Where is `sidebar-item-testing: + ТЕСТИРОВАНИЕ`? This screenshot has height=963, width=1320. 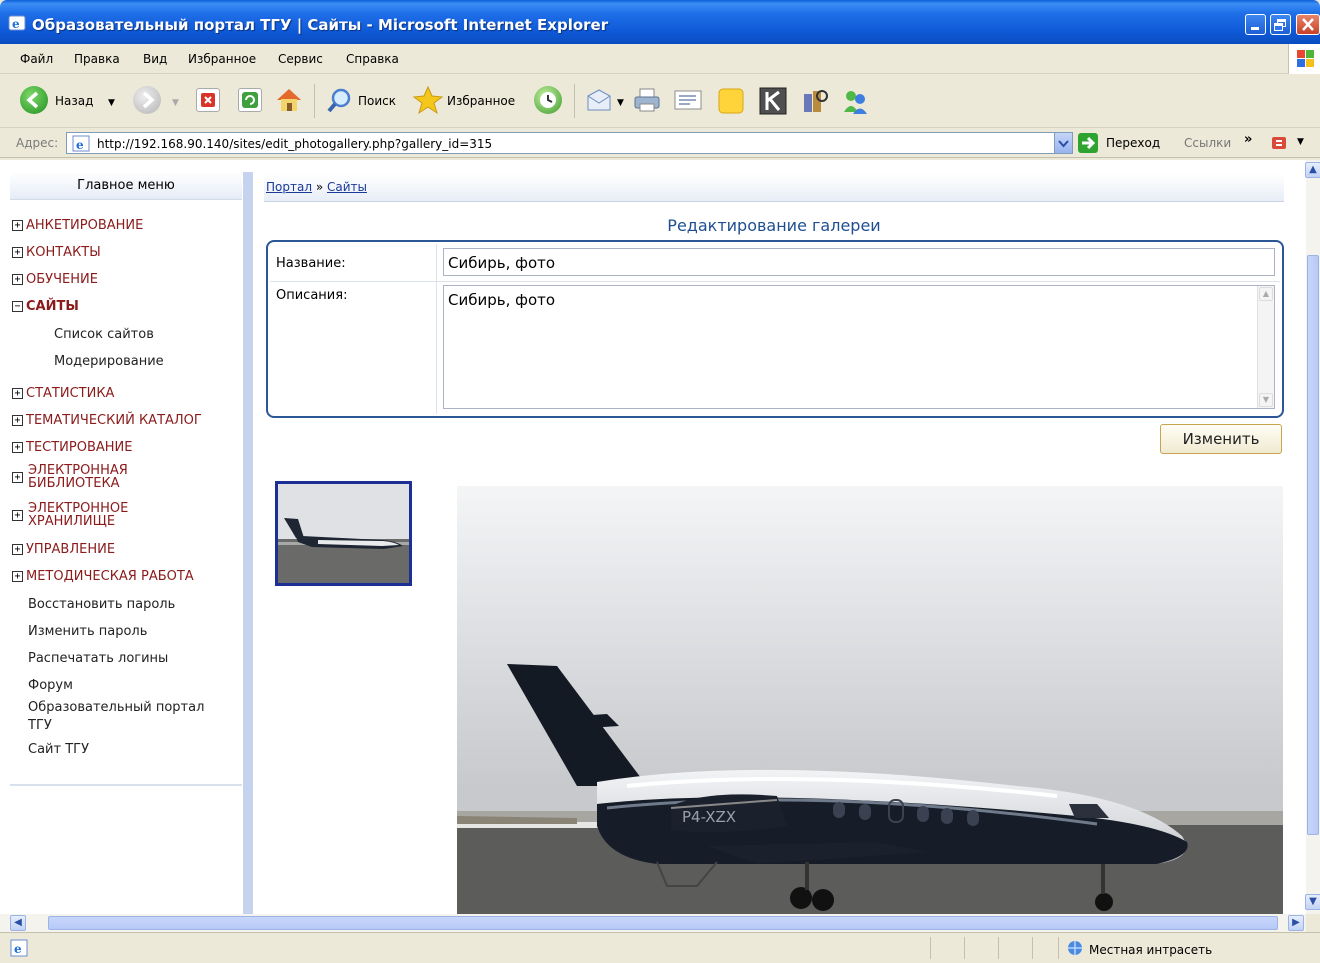 sidebar-item-testing: + ТЕСТИРОВАНИЕ is located at coordinates (72, 447).